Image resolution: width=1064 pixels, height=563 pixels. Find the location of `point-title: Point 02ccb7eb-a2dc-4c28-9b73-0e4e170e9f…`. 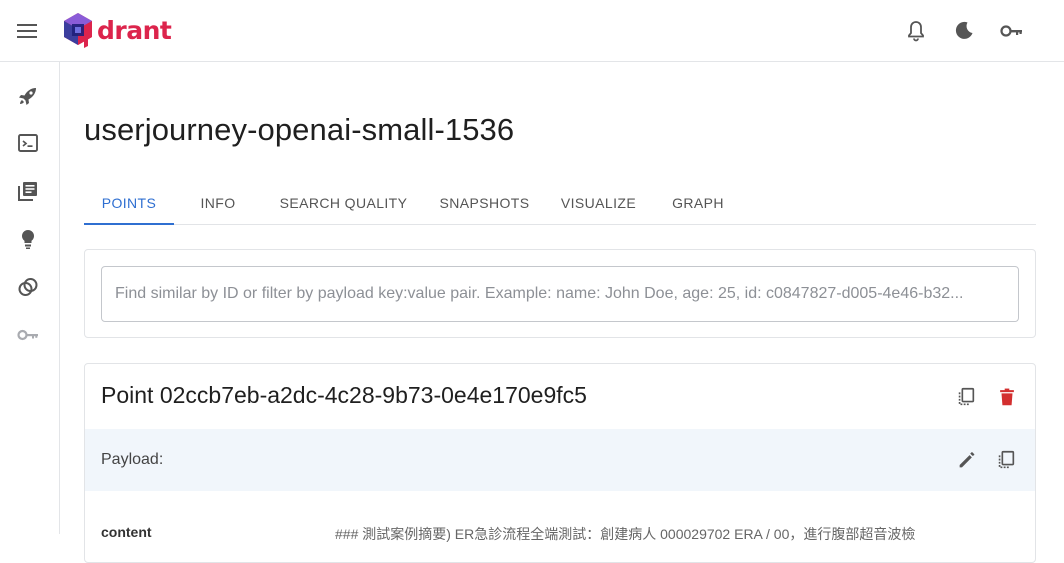

point-title: Point 02ccb7eb-a2dc-4c28-9b73-0e4e170e9f… is located at coordinates (344, 395).